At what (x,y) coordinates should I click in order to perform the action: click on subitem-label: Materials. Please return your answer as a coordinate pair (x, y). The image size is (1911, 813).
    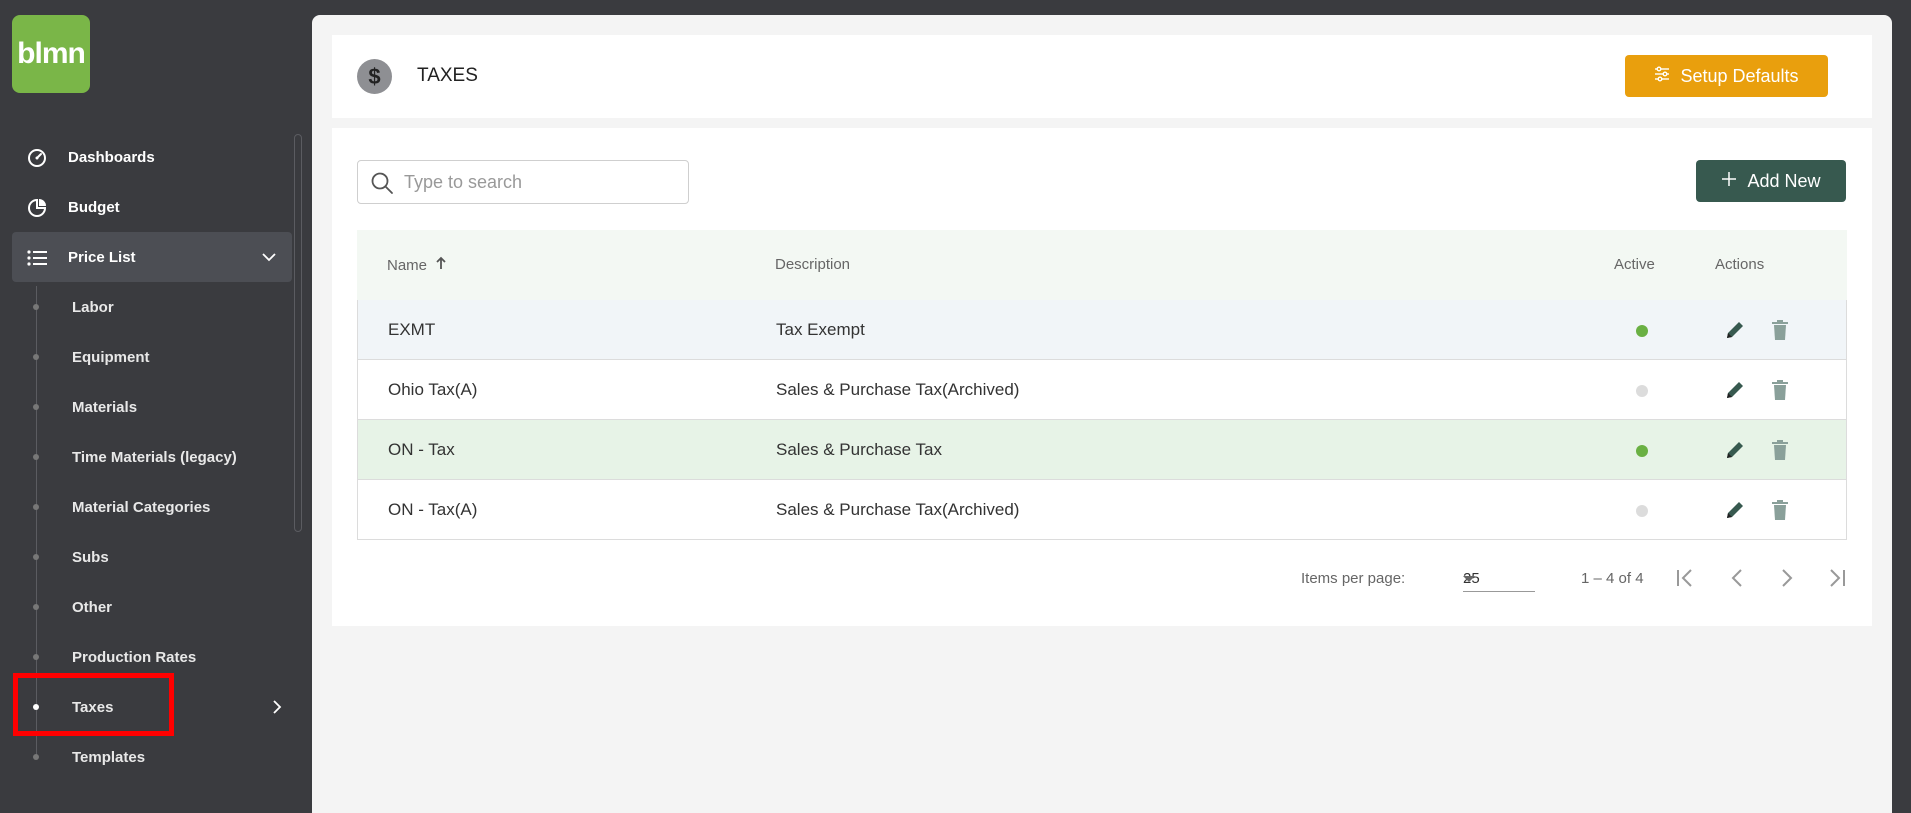
    Looking at the image, I should click on (105, 407).